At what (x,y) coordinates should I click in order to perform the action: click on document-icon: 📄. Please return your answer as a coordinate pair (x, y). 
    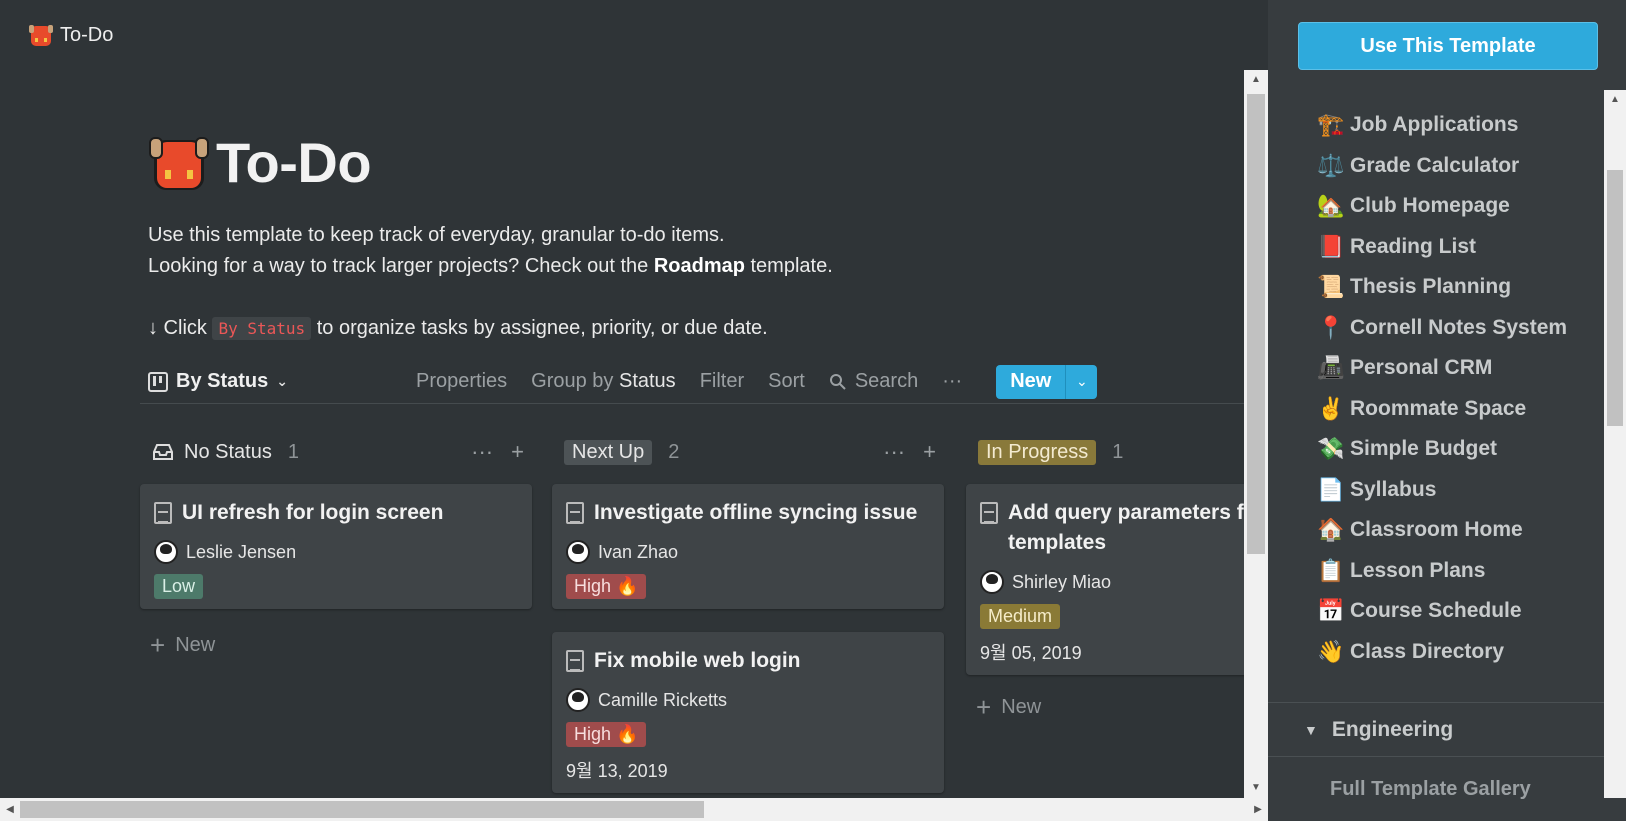
    Looking at the image, I should click on (1331, 489).